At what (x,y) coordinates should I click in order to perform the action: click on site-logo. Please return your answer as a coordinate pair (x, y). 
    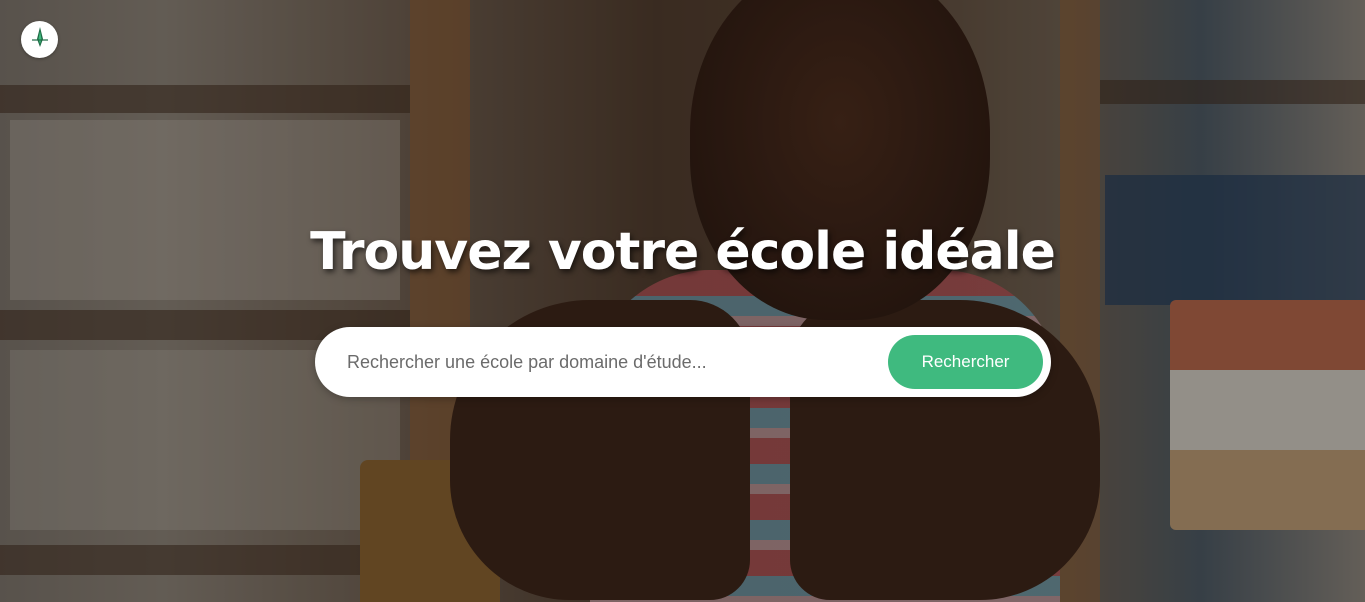
    Looking at the image, I should click on (39, 39).